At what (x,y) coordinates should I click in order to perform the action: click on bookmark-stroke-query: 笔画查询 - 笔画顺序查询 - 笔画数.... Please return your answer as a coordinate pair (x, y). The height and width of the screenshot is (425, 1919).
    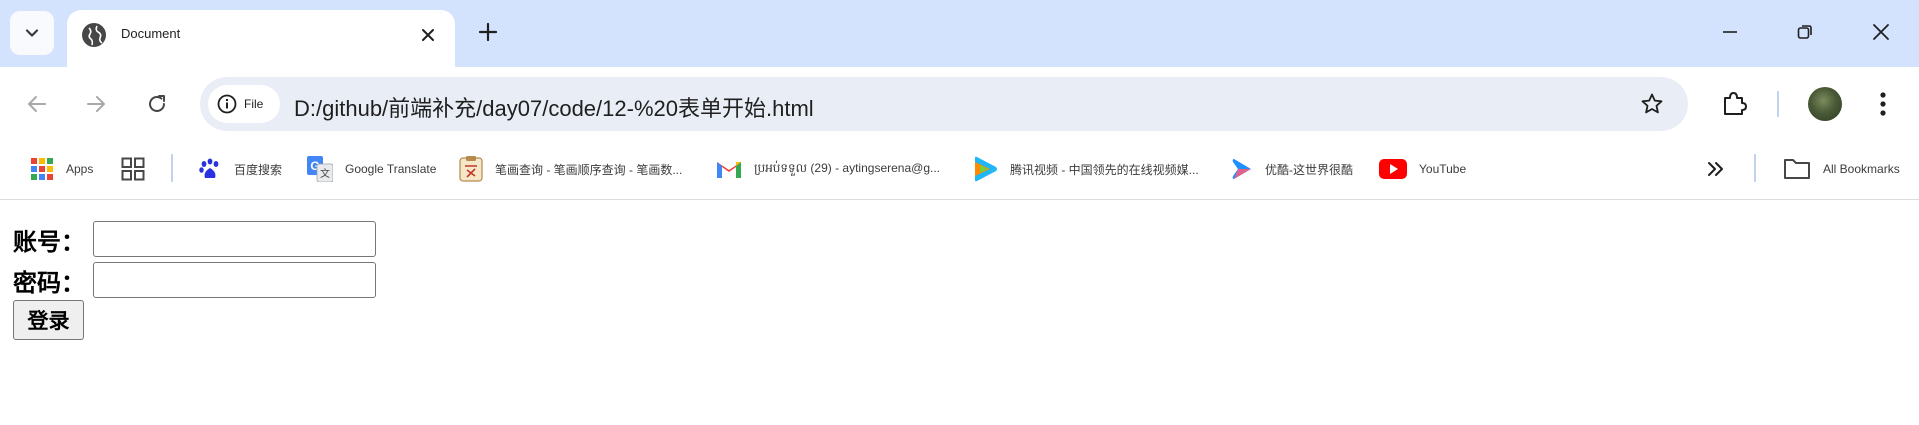
    Looking at the image, I should click on (570, 169).